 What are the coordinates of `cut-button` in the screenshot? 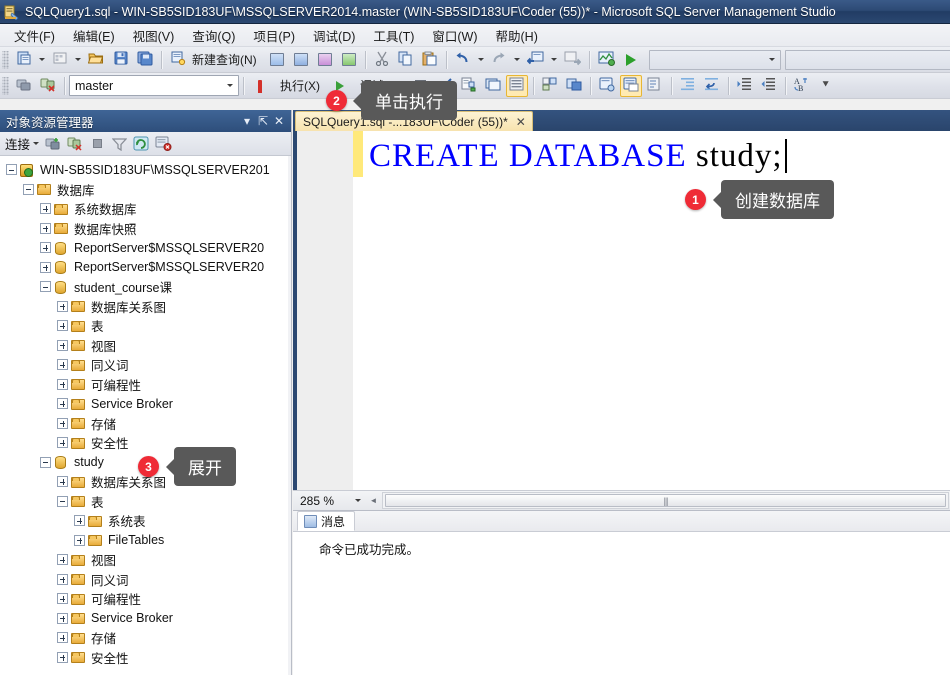 It's located at (382, 60).